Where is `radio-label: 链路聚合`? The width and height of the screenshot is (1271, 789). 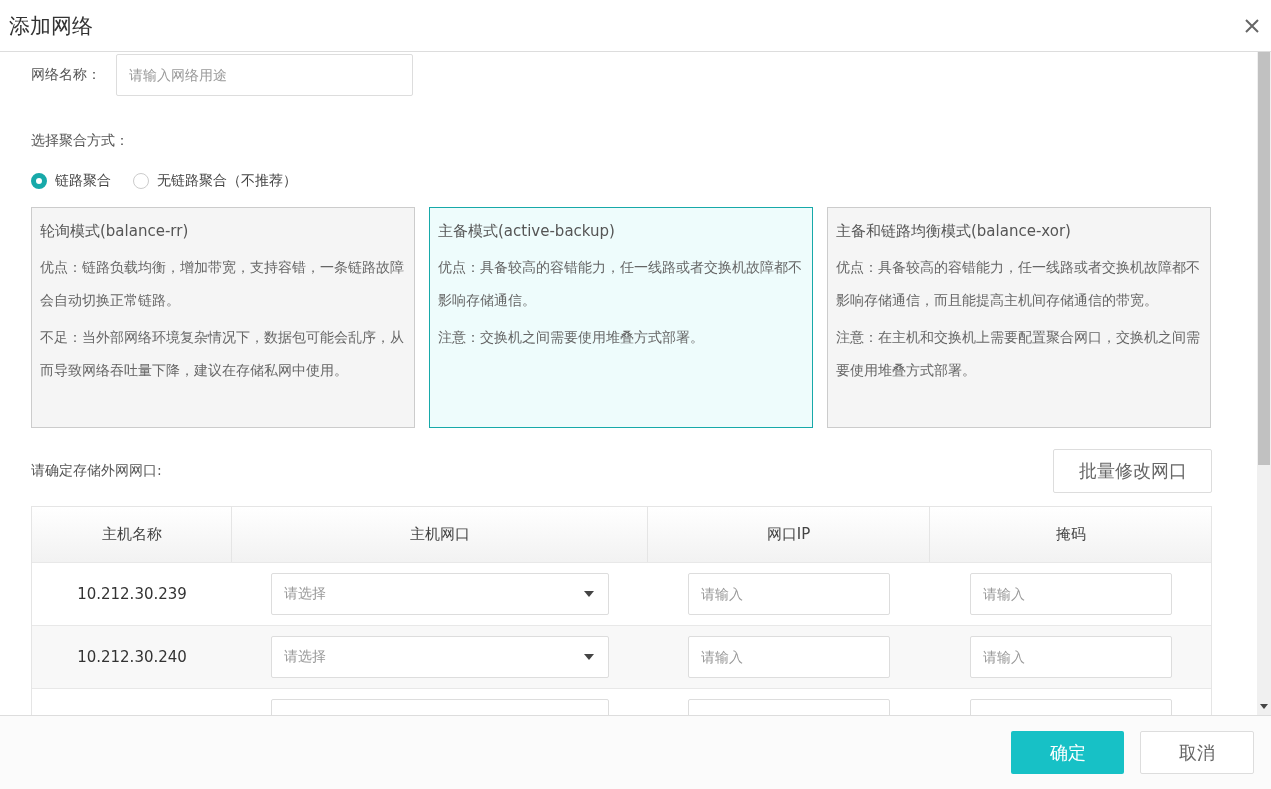
radio-label: 链路聚合 is located at coordinates (83, 181).